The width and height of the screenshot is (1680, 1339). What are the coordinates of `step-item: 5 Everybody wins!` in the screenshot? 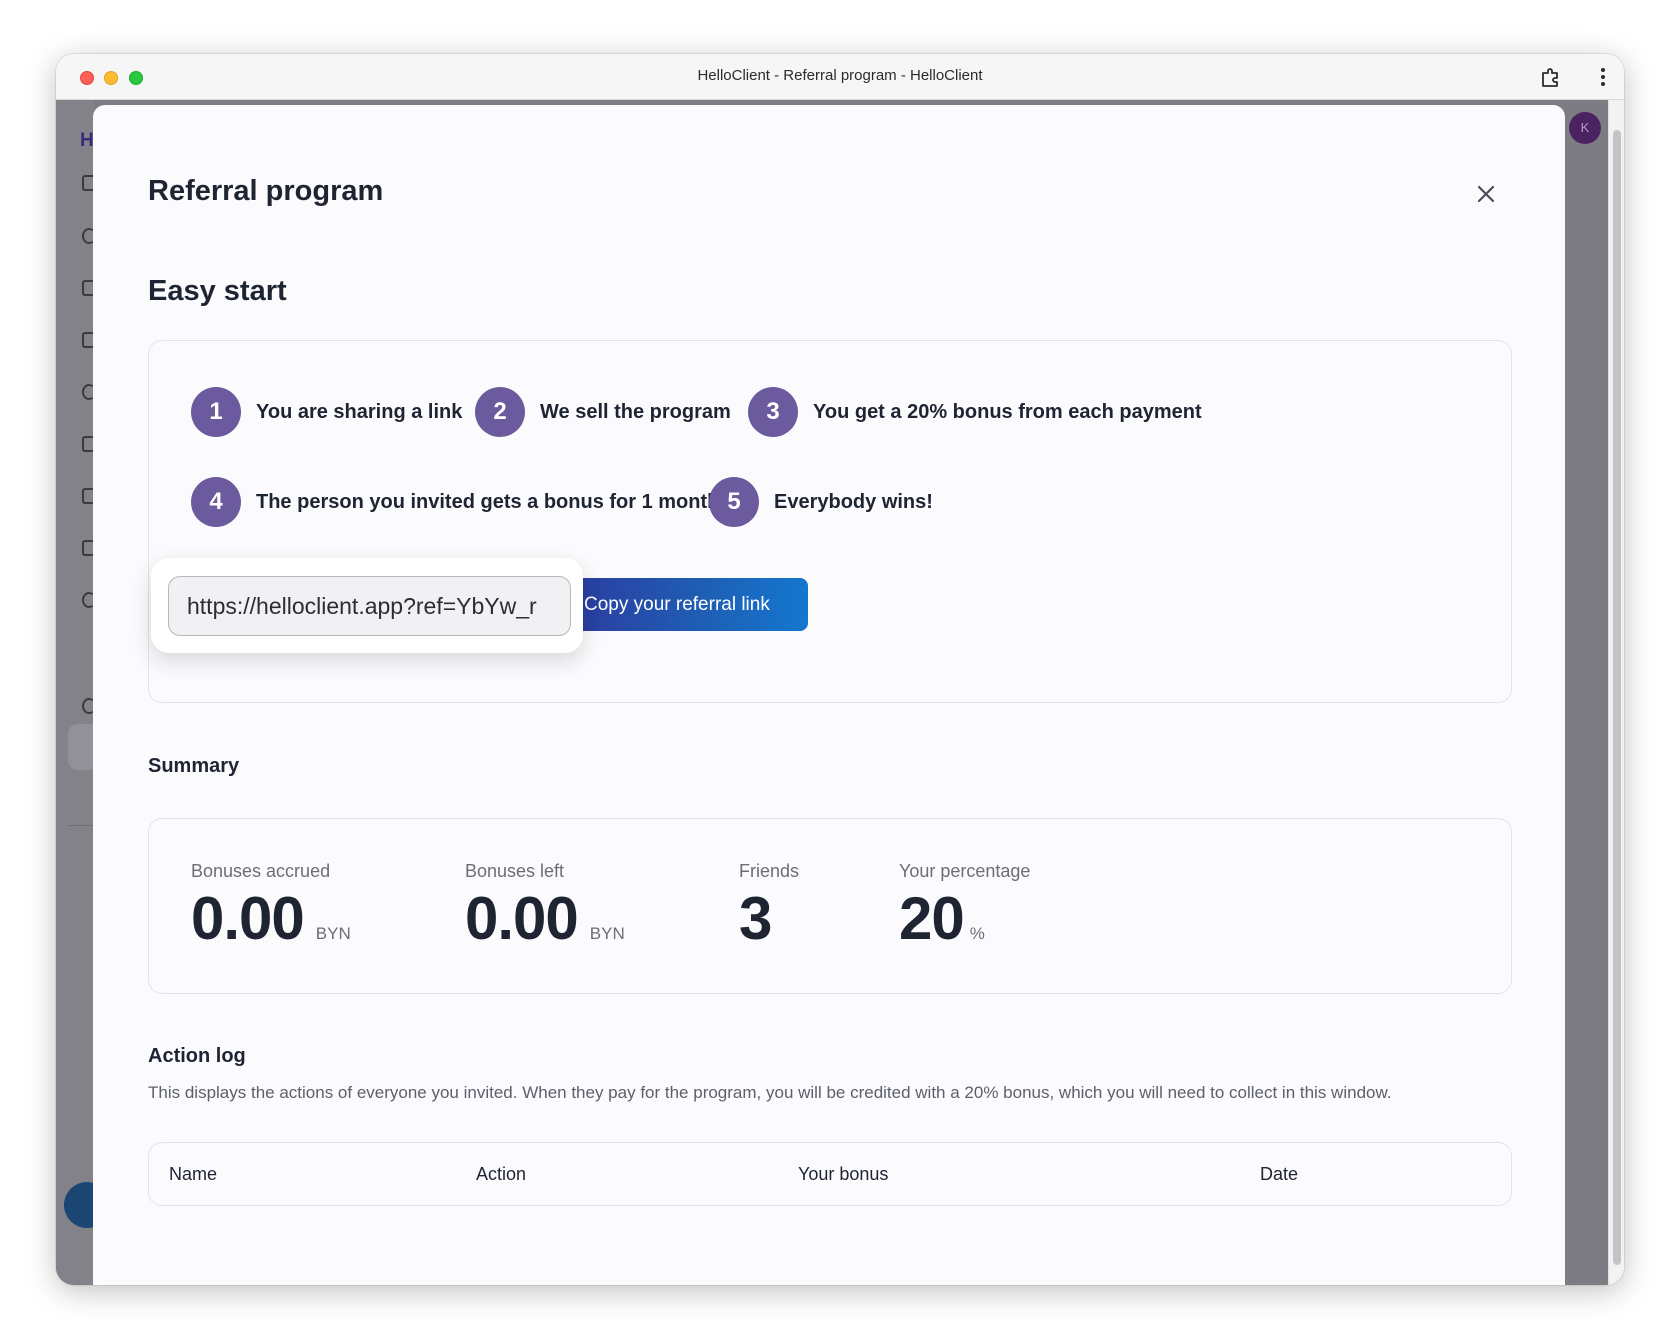 It's located at (821, 502).